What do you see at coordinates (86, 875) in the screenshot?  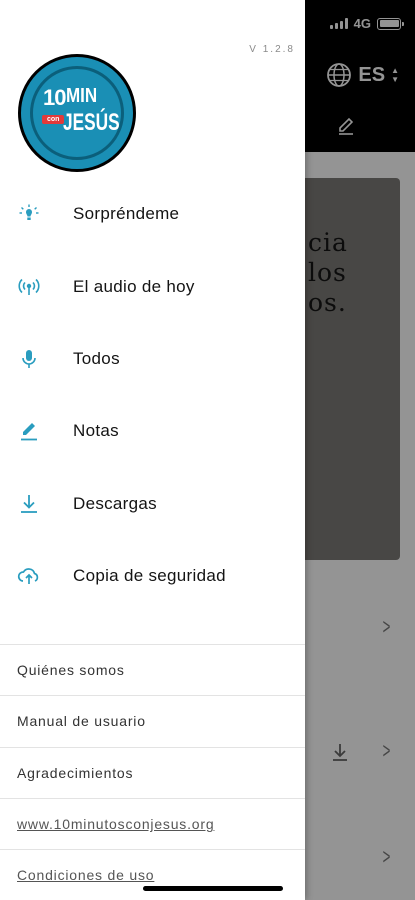 I see `link-label: Condiciones de uso` at bounding box center [86, 875].